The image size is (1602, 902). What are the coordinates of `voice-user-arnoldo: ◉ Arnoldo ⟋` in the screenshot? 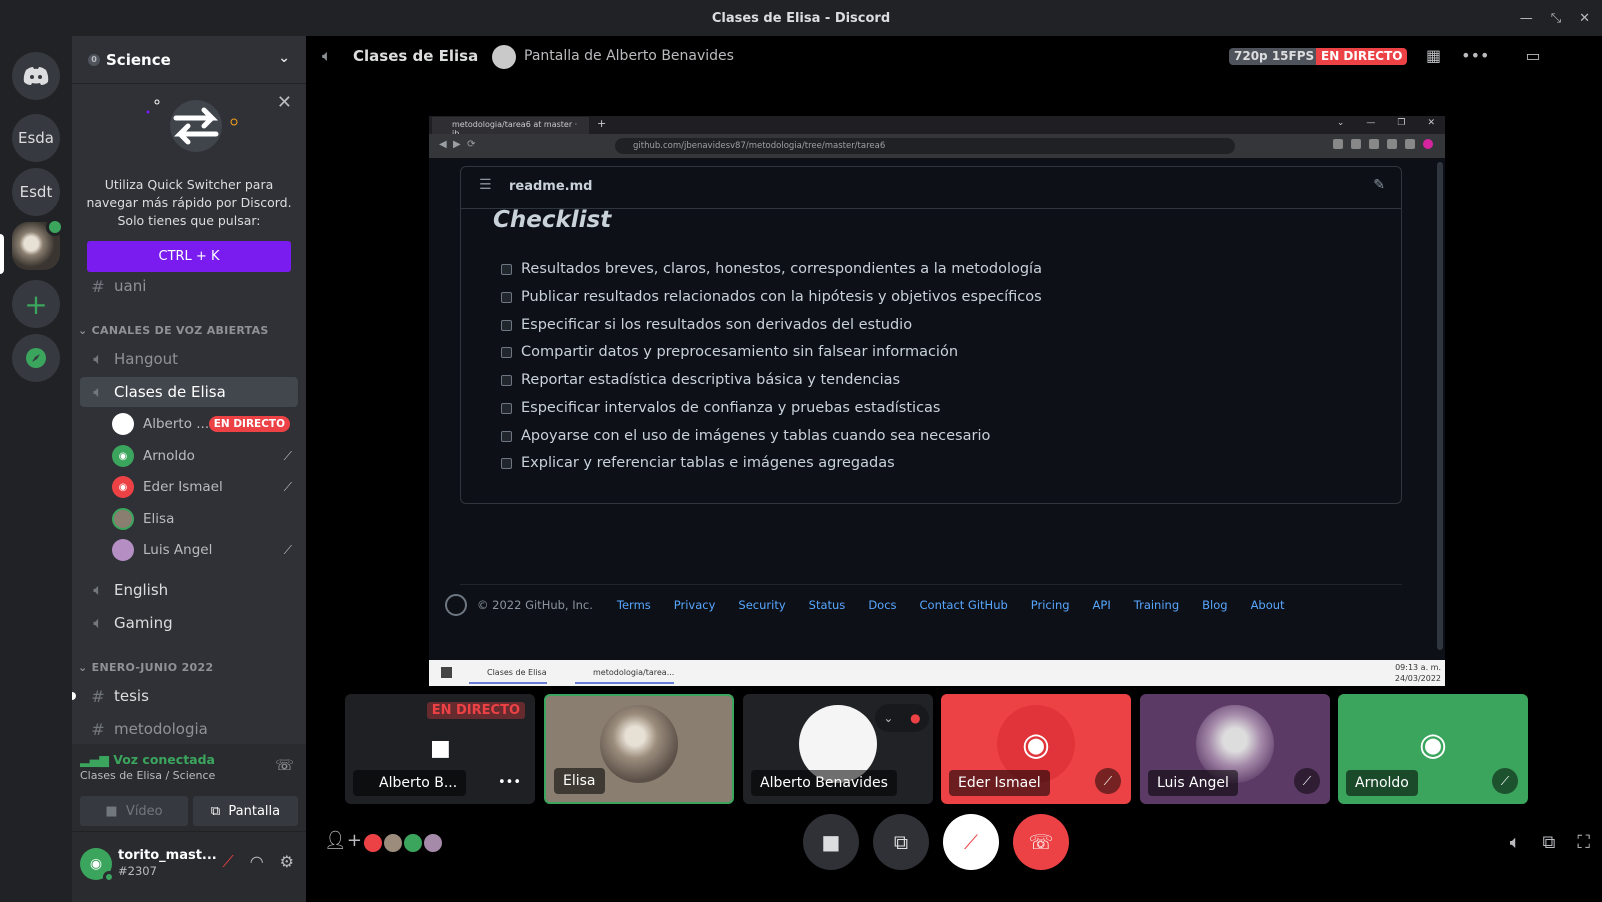 It's located at (205, 456).